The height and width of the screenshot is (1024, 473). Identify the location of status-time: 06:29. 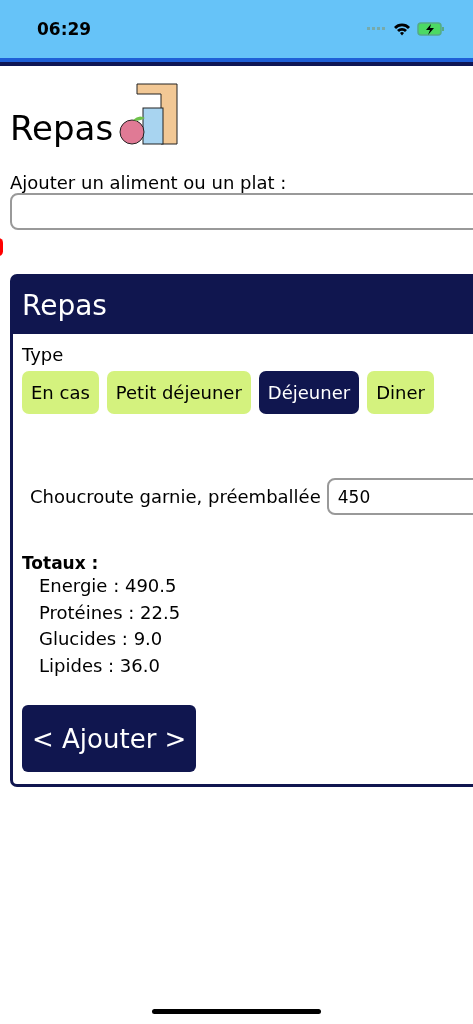
(64, 29).